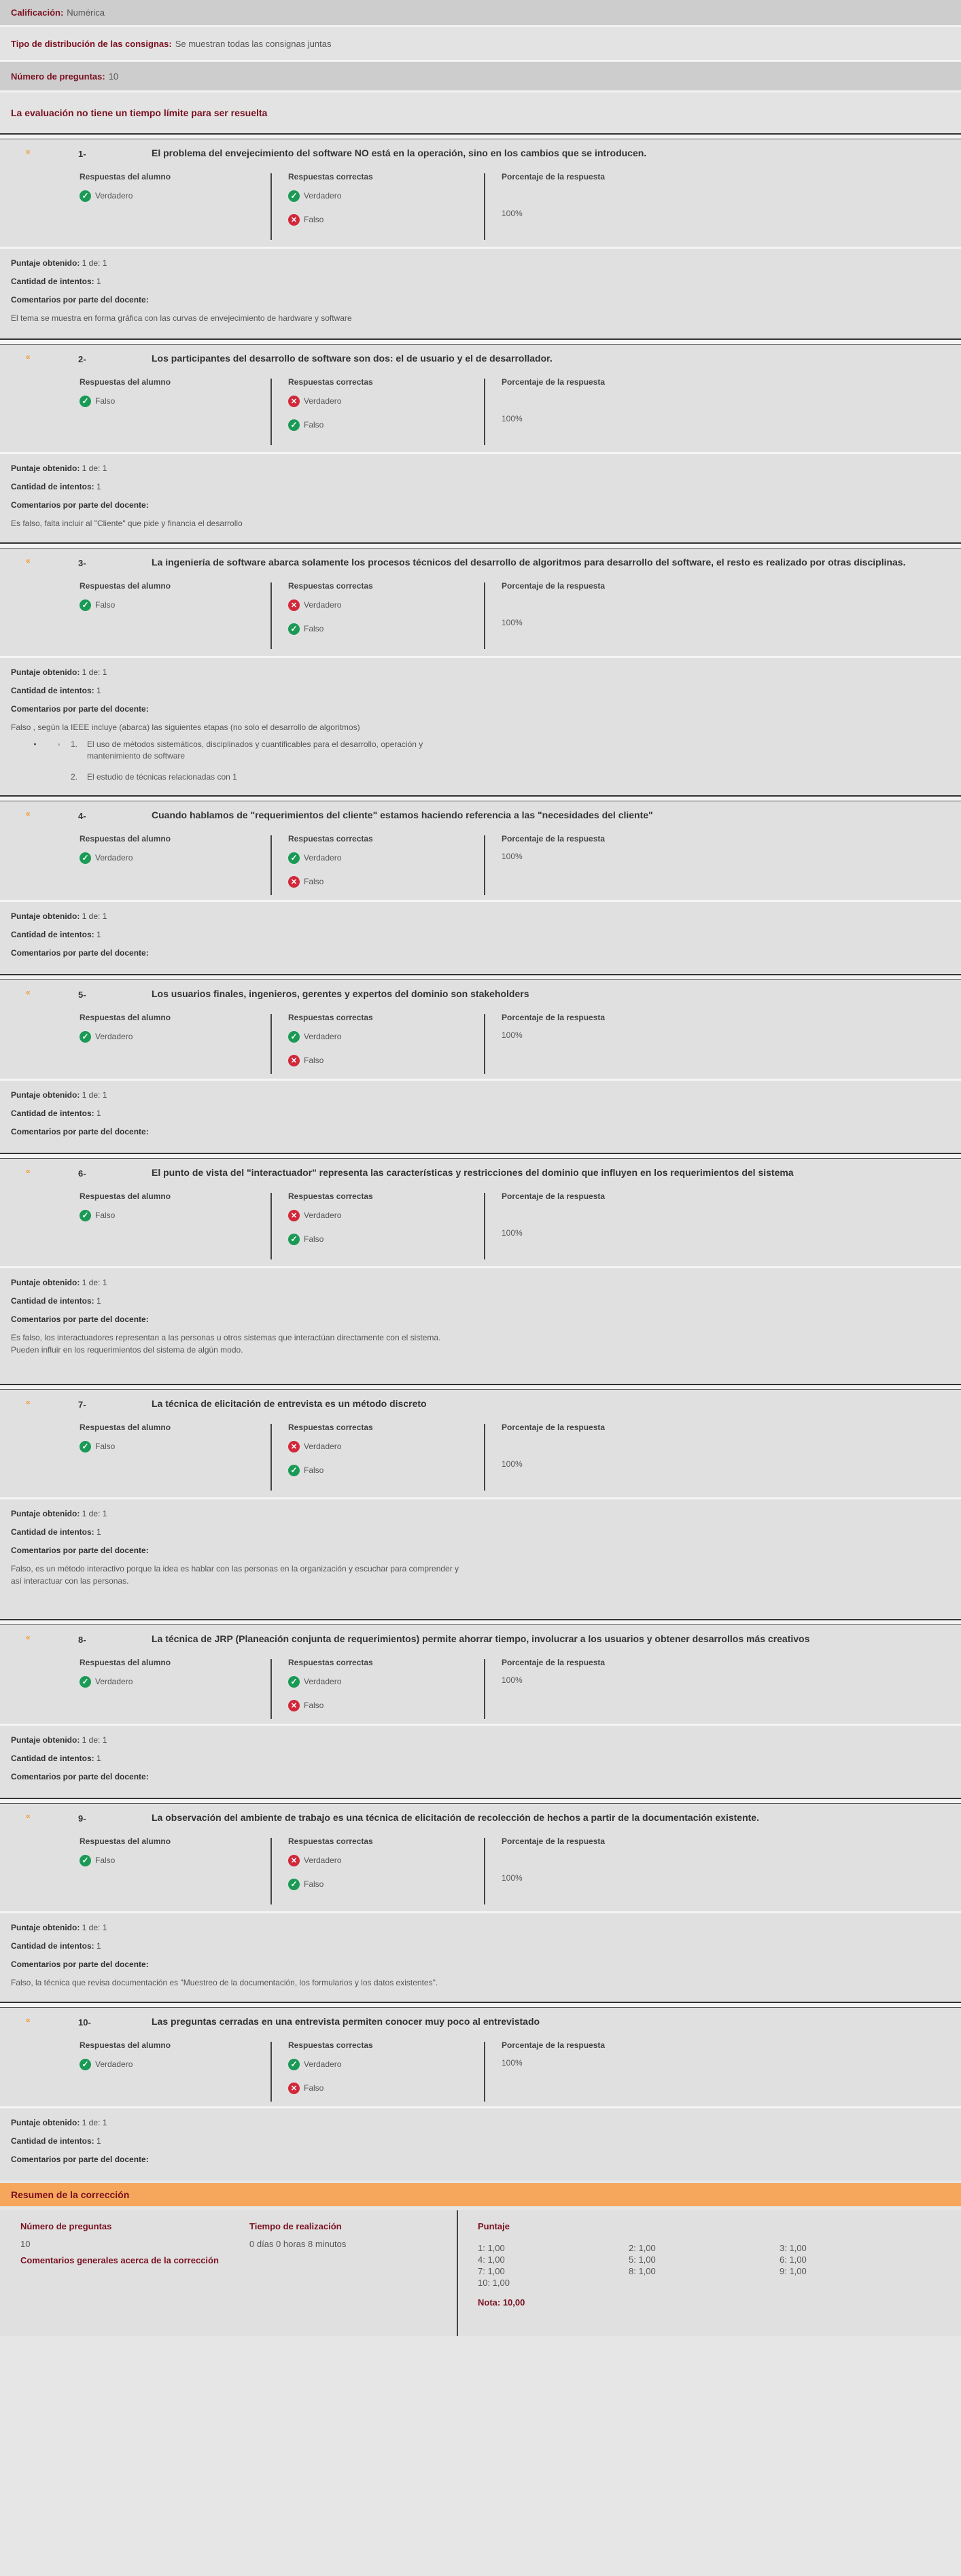 The height and width of the screenshot is (2576, 961). I want to click on list-bullets: • ◦, so click(47, 750).